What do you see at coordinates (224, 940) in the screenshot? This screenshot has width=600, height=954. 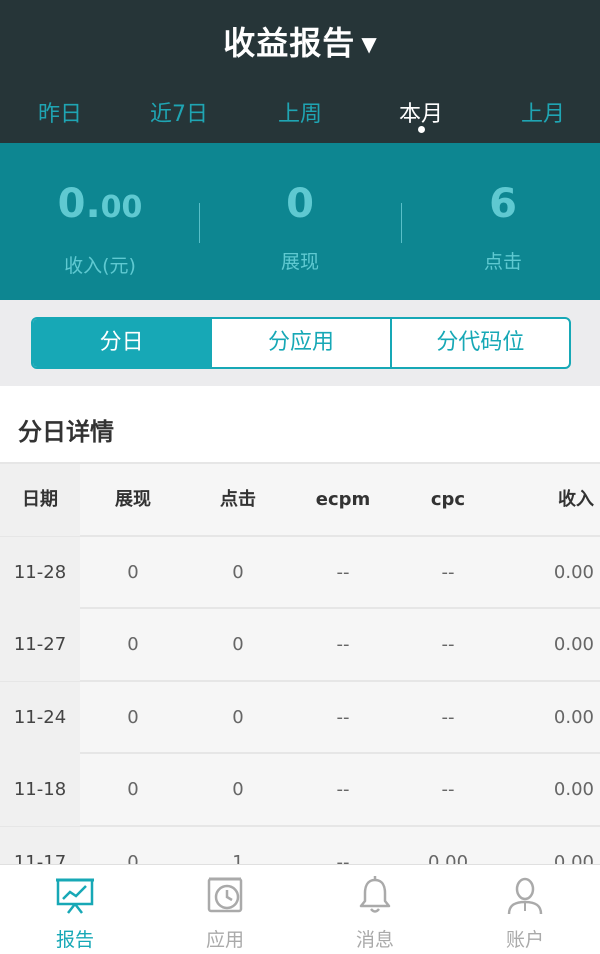 I see `nav-label-apps: 应用` at bounding box center [224, 940].